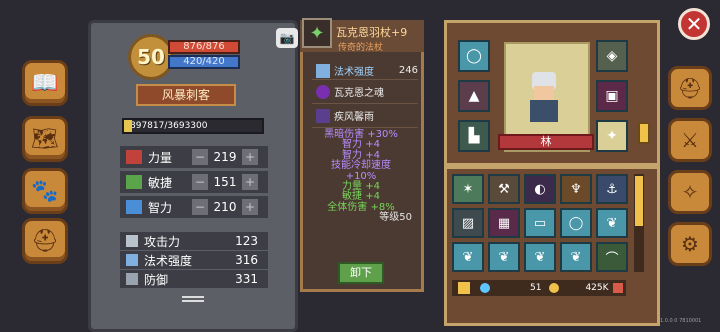 Image resolution: width=720 pixels, height=332 pixels. Describe the element at coordinates (408, 70) in the screenshot. I see `power-value: 246` at that location.